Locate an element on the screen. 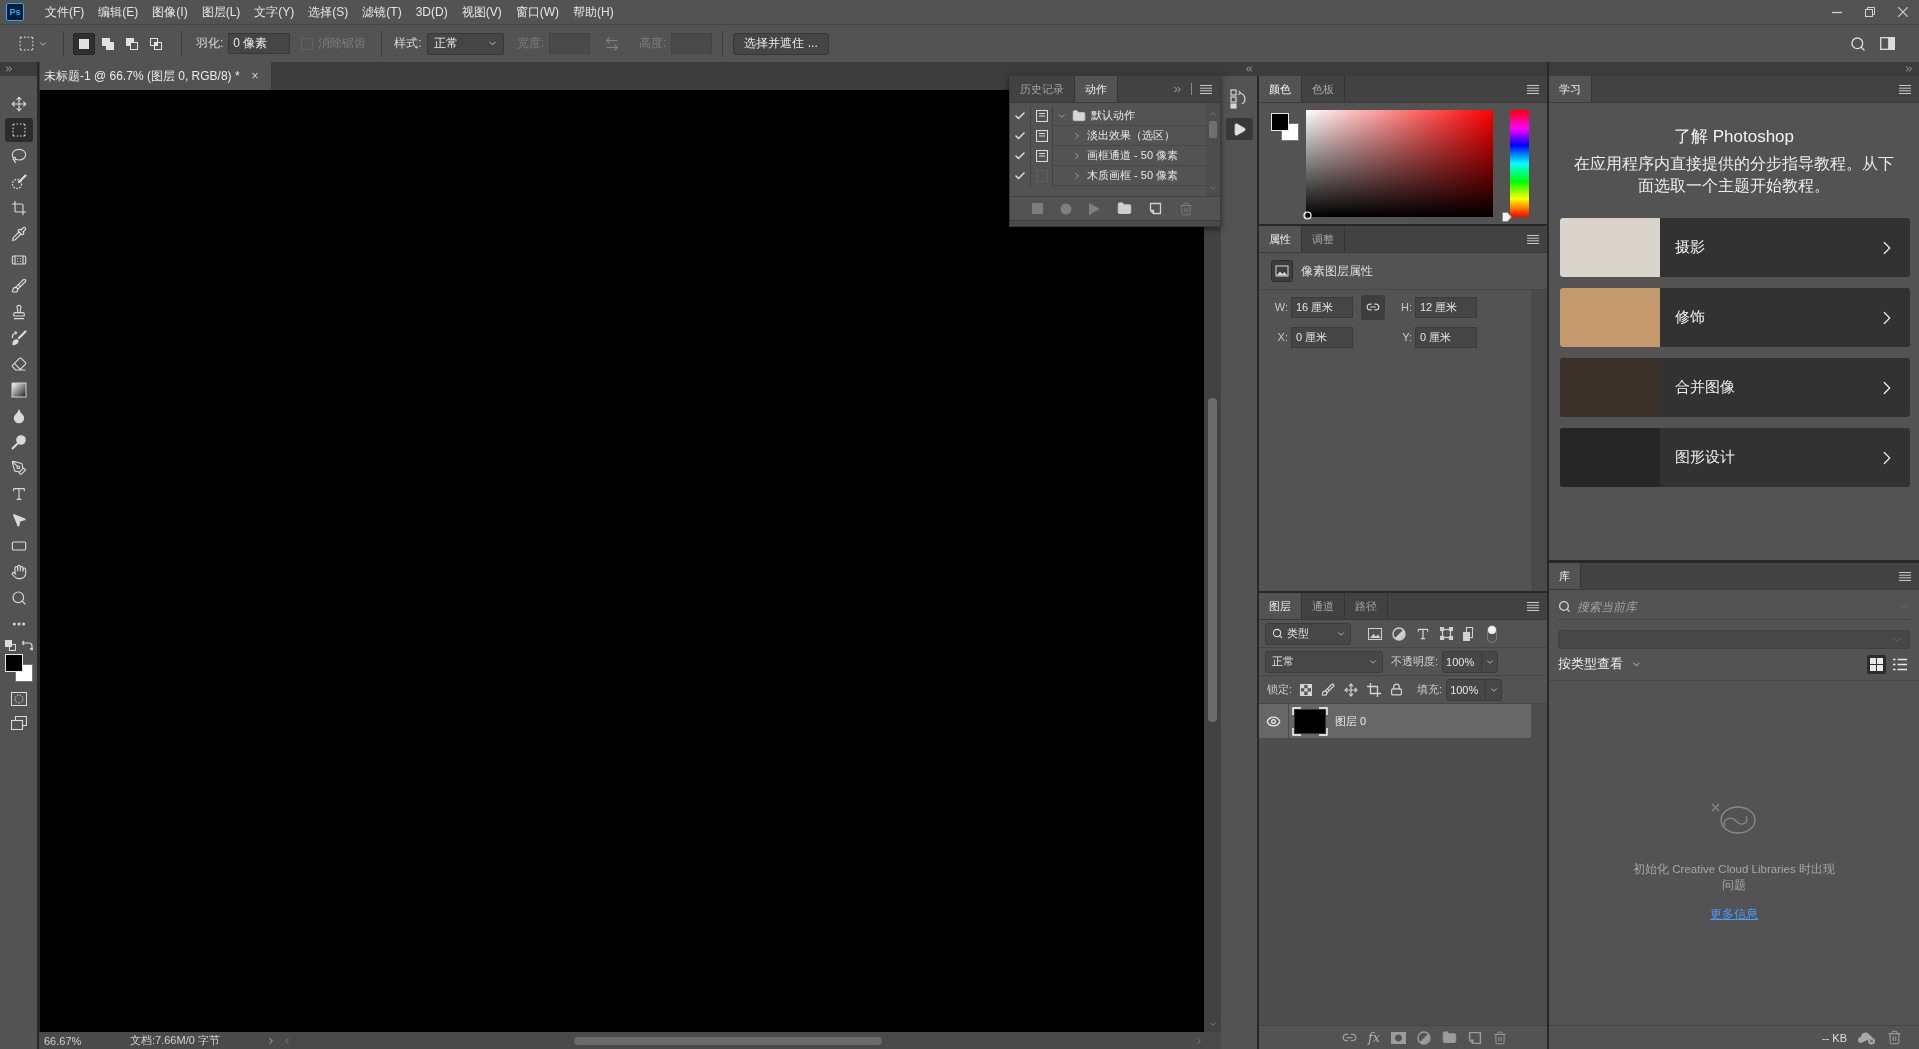  panel-tab: 色板 is located at coordinates (1323, 89).